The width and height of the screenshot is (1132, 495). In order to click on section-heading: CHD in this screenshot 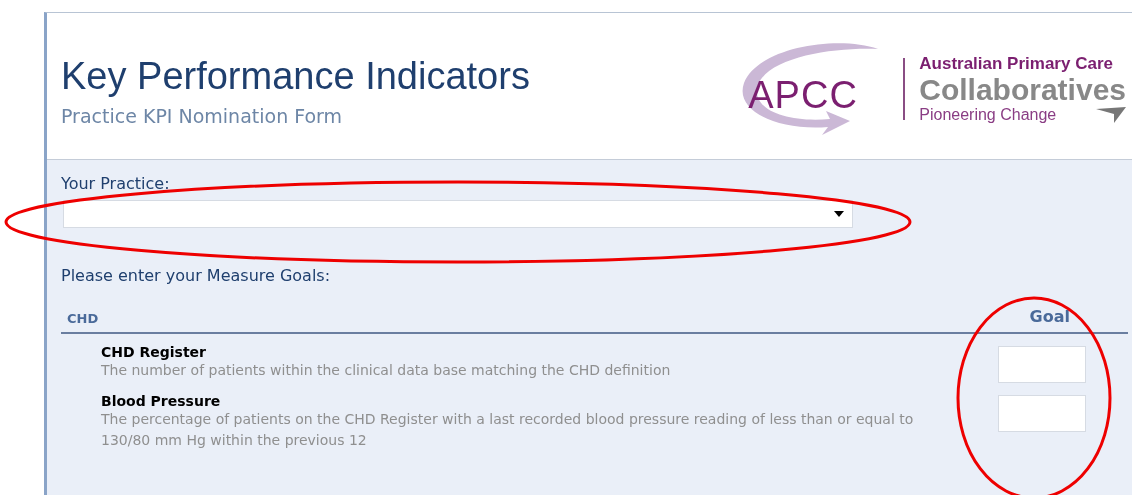, I will do `click(83, 318)`.